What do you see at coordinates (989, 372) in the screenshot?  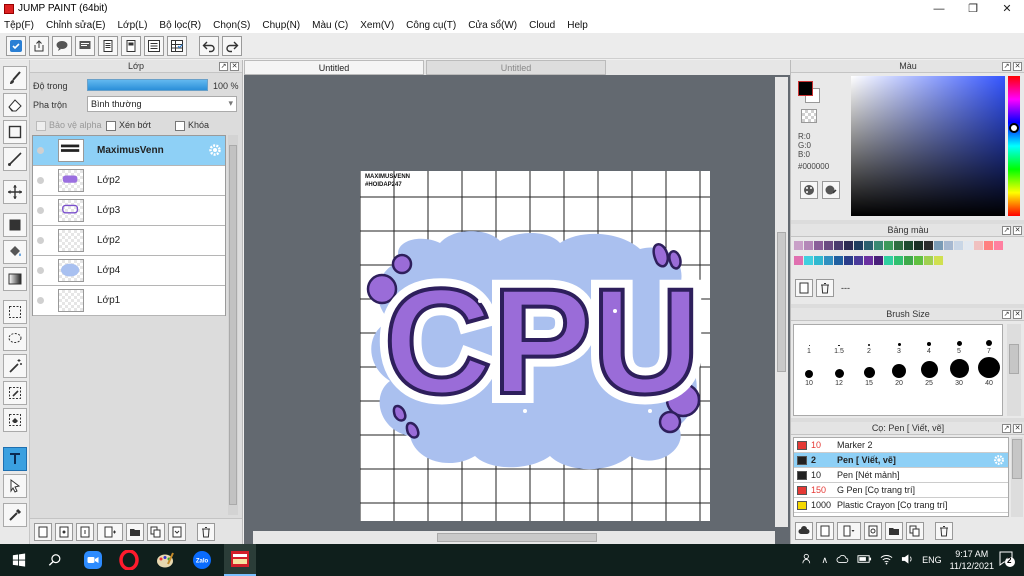 I see `brush-size-option: 40` at bounding box center [989, 372].